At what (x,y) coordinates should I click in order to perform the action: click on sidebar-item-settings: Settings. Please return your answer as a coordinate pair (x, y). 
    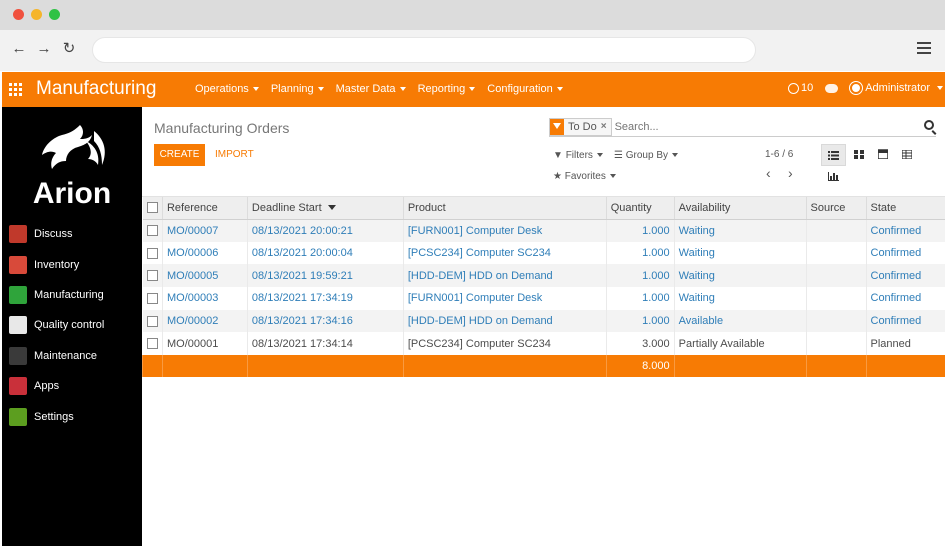
    Looking at the image, I should click on (41, 417).